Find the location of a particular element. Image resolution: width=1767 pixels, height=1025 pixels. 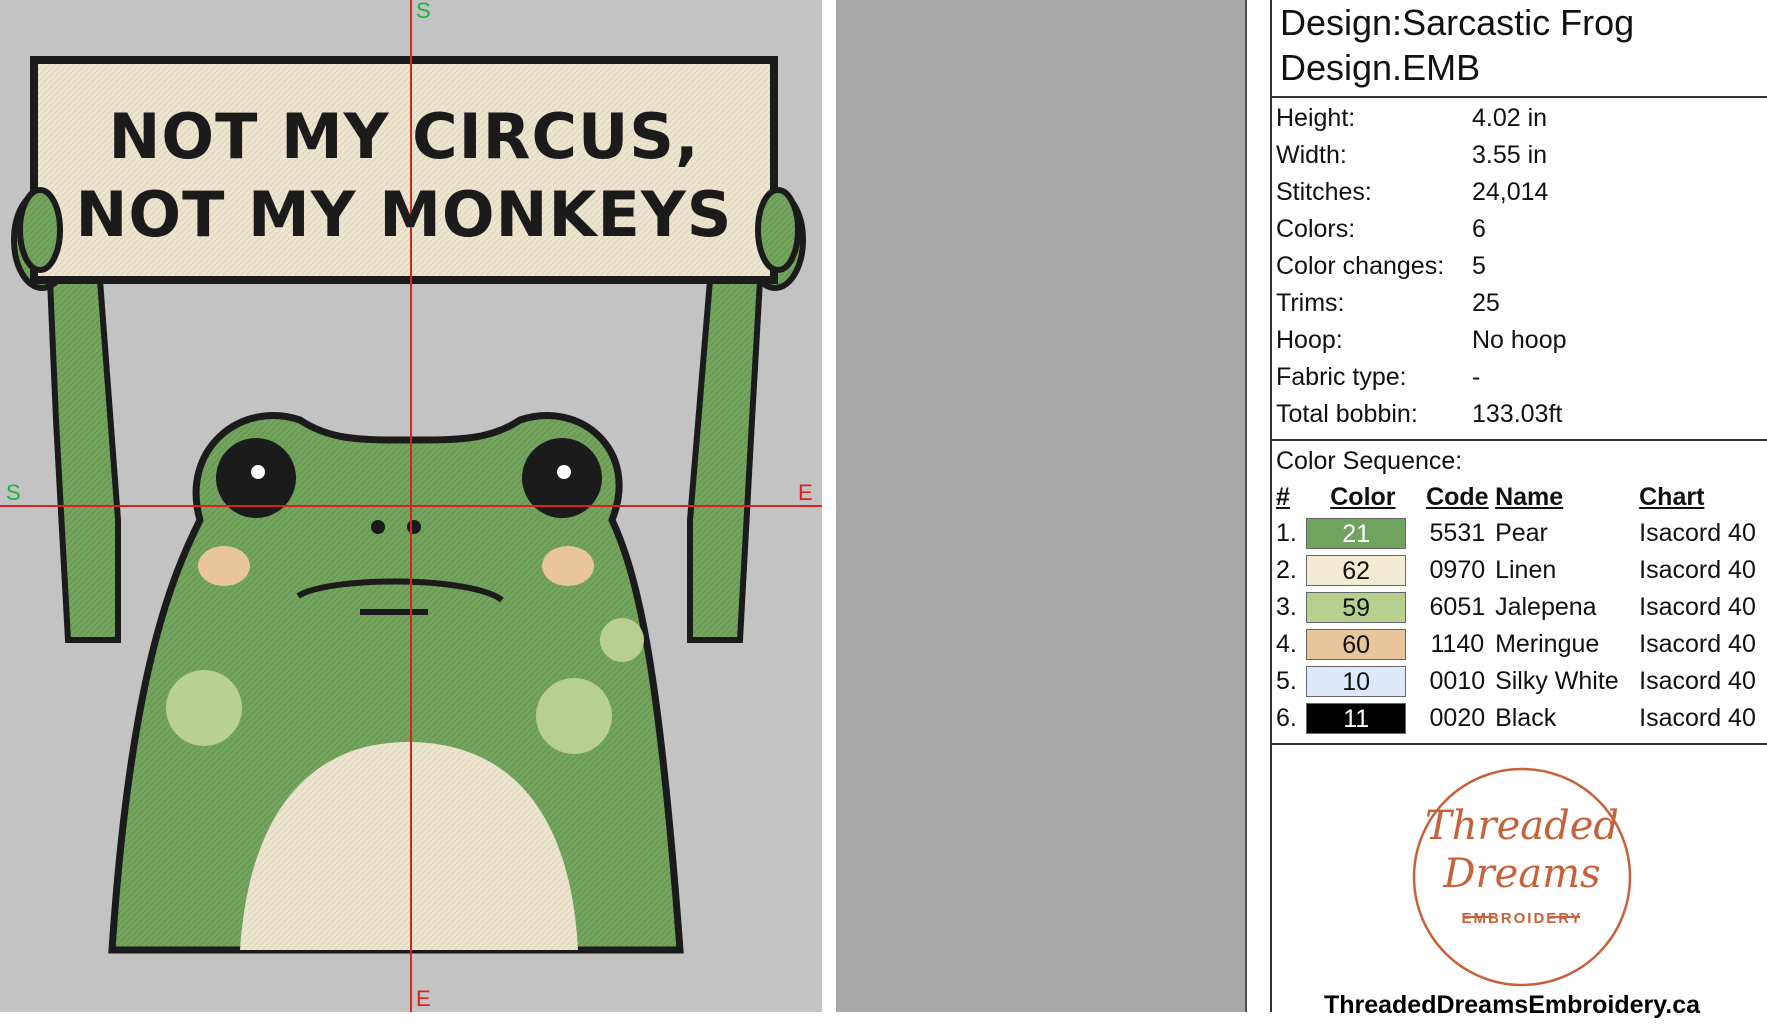

col-header-chart: Chart is located at coordinates (1672, 496).